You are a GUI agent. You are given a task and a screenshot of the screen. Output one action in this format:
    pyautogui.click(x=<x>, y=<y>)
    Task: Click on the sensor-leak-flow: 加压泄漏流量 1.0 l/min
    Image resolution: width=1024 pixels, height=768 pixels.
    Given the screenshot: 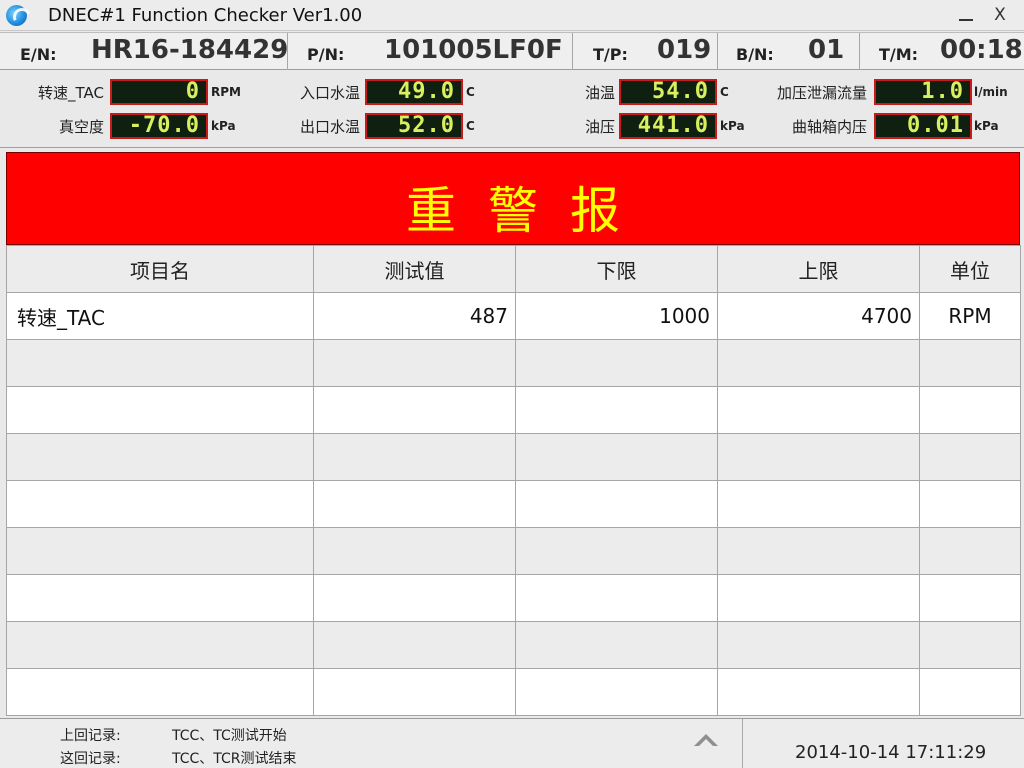 What is the action you would take?
    pyautogui.click(x=892, y=92)
    